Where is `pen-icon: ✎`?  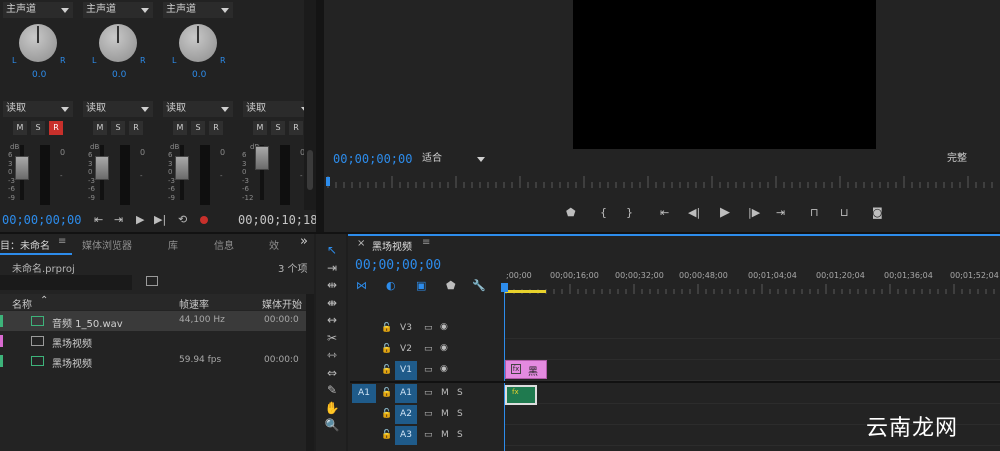
pen-icon: ✎ is located at coordinates (332, 392).